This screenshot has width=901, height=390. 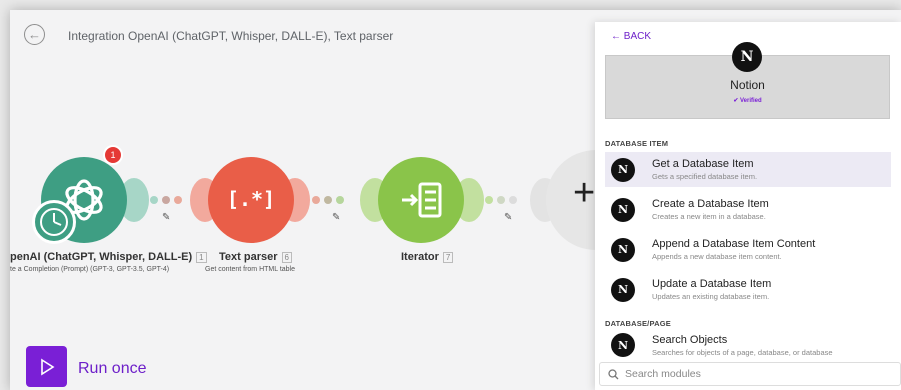 I want to click on run-once-button, so click(x=46, y=366).